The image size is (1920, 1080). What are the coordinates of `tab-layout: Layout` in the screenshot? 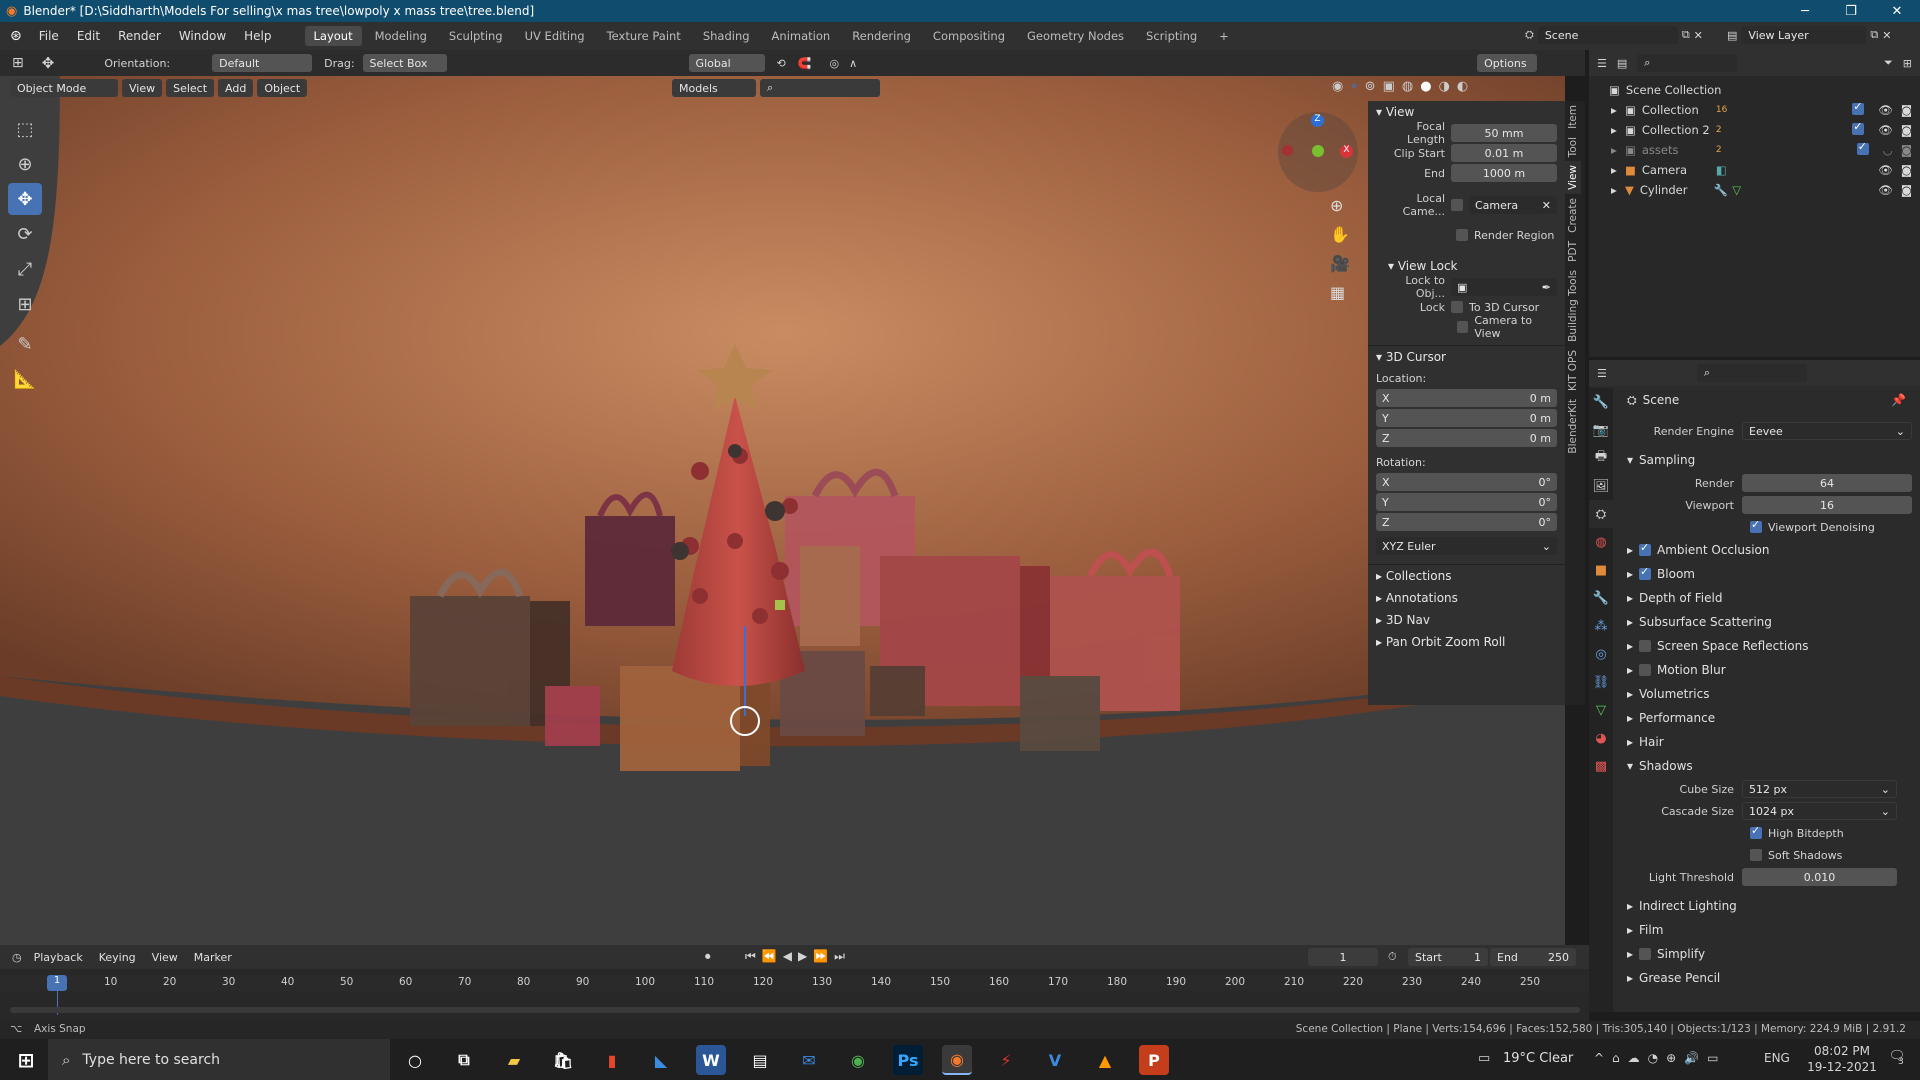 It's located at (333, 36).